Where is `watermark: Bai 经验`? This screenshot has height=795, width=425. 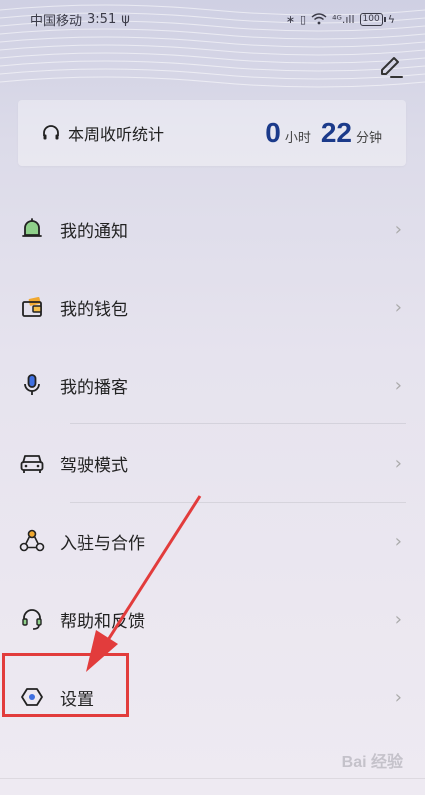
watermark: Bai 经验 is located at coordinates (372, 762).